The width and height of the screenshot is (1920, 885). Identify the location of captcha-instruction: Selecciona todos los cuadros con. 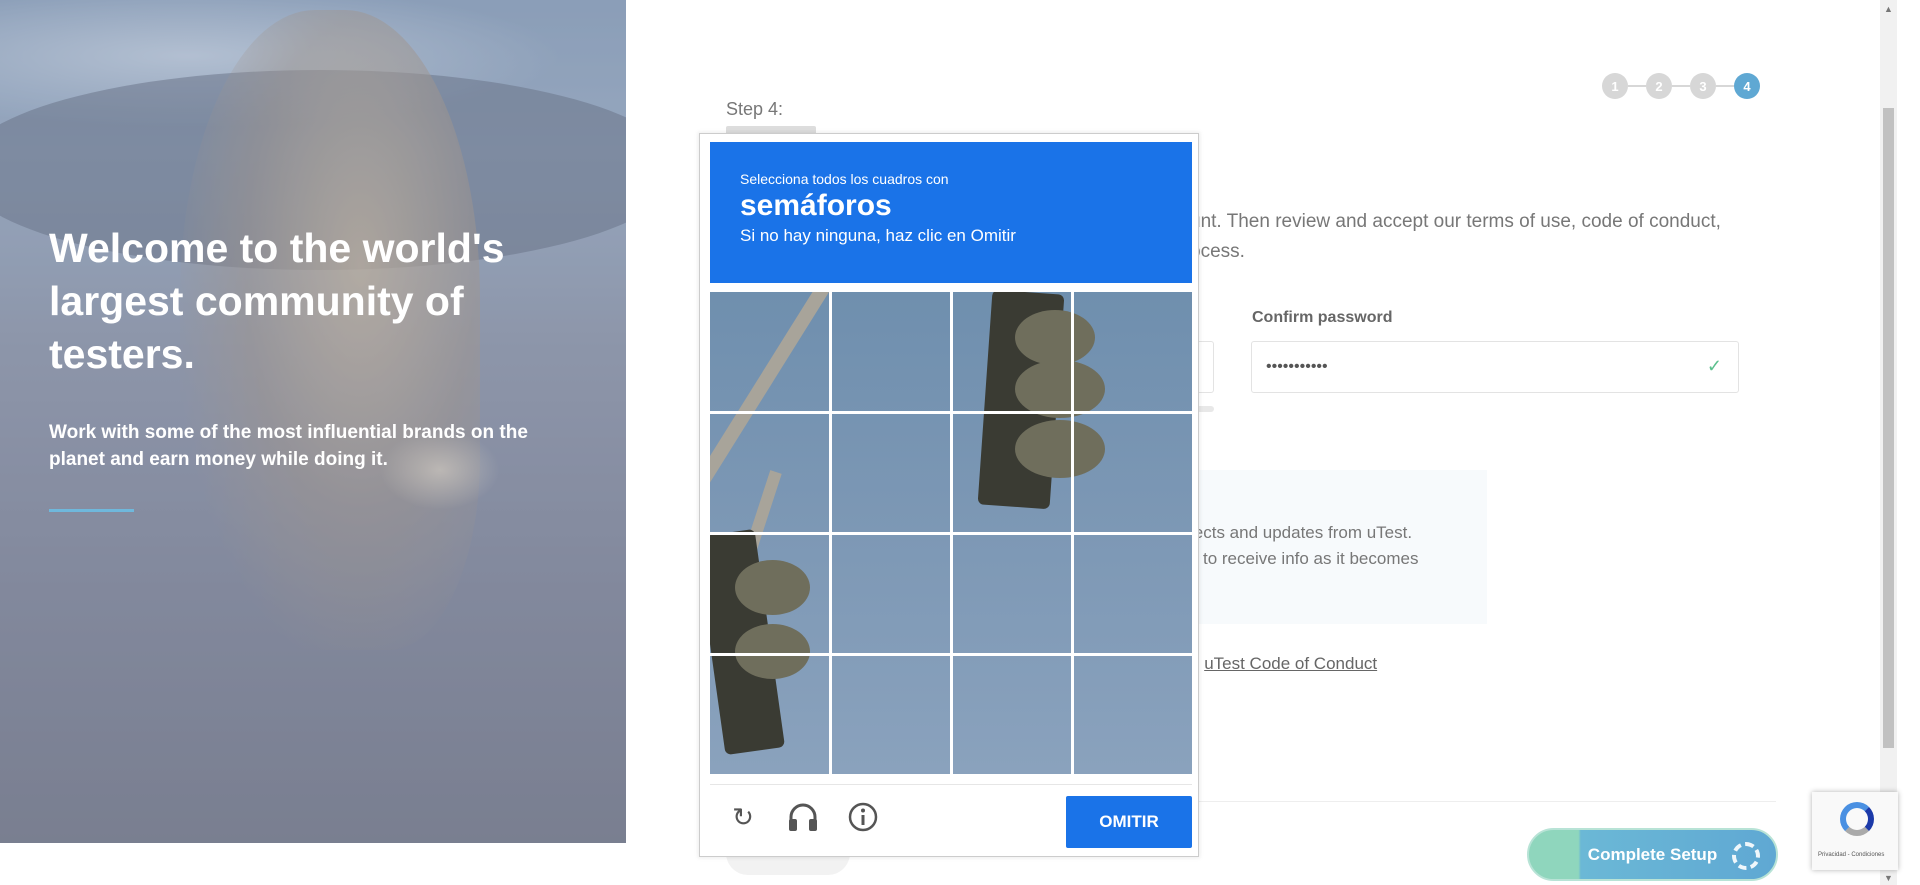
(844, 179).